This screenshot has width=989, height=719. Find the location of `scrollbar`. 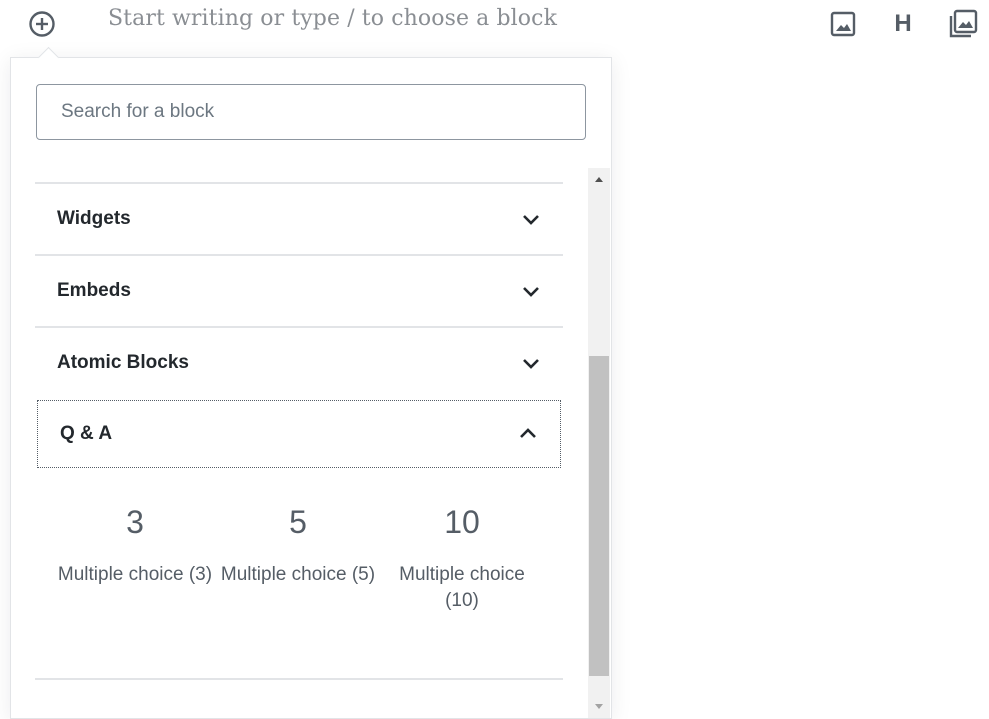

scrollbar is located at coordinates (599, 443).